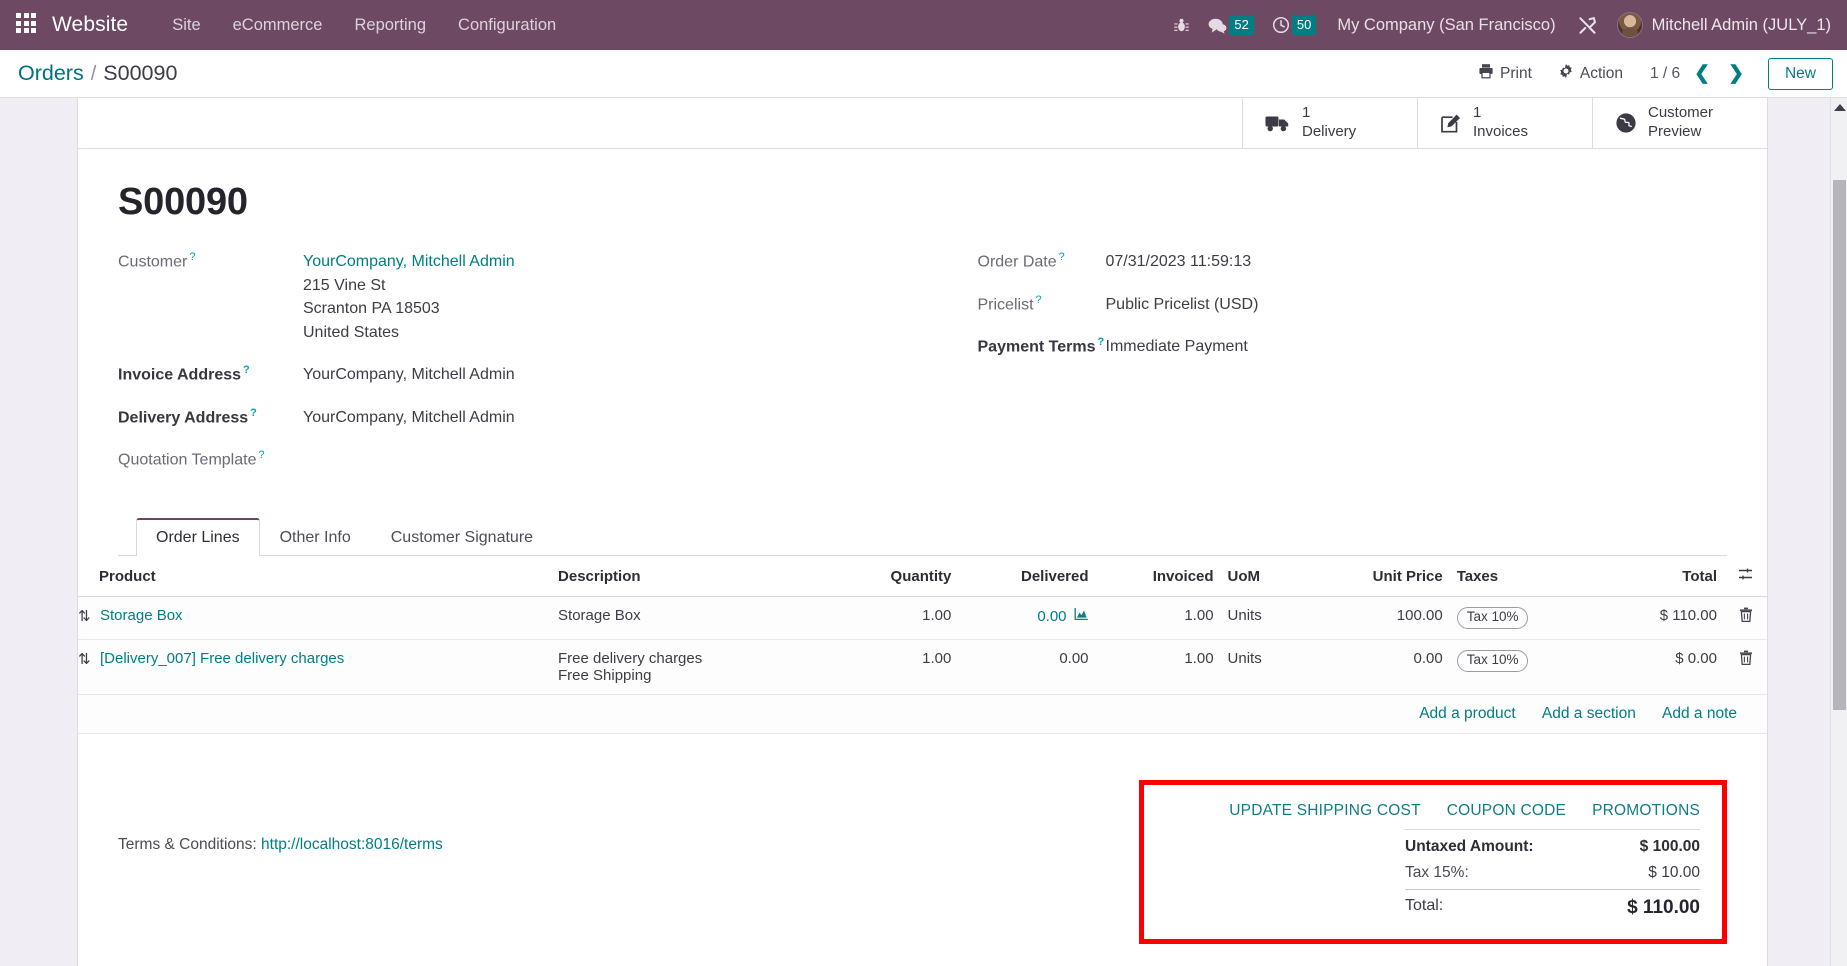  Describe the element at coordinates (198, 537) in the screenshot. I see `tab-order-lines: Order Lines` at that location.